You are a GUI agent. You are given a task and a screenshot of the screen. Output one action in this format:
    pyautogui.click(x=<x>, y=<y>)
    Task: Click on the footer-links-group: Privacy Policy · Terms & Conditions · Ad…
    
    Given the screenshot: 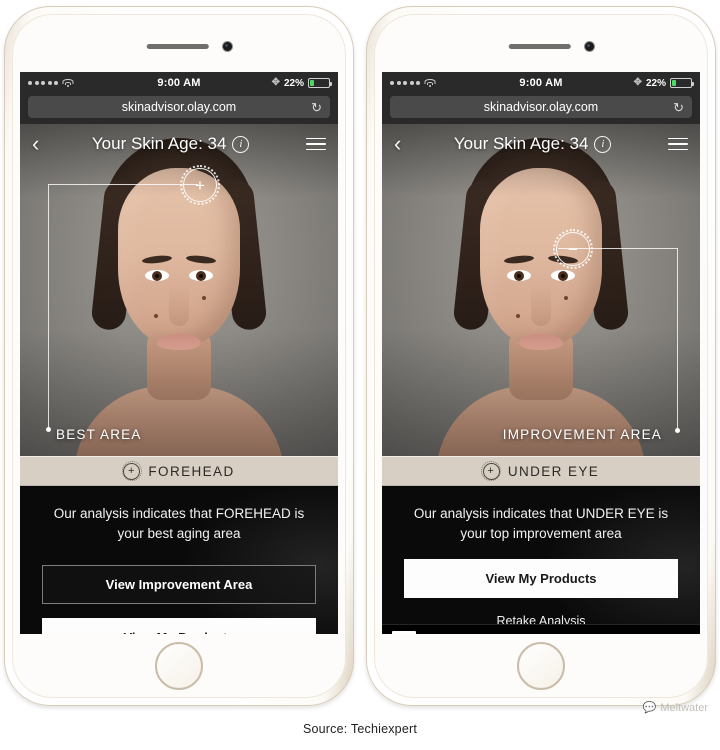 What is the action you would take?
    pyautogui.click(x=509, y=634)
    